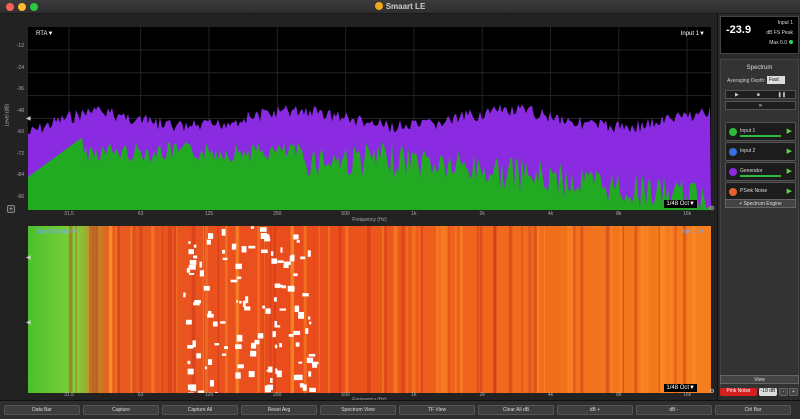 The image size is (800, 419). What do you see at coordinates (20, 153) in the screenshot?
I see `rta-y-tick: -72` at bounding box center [20, 153].